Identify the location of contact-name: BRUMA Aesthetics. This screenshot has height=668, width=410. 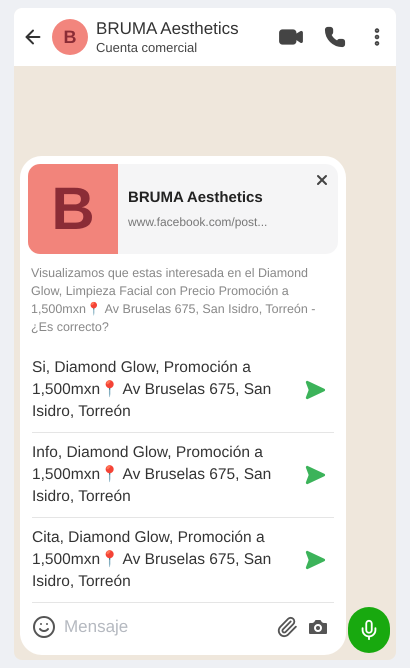
(168, 29).